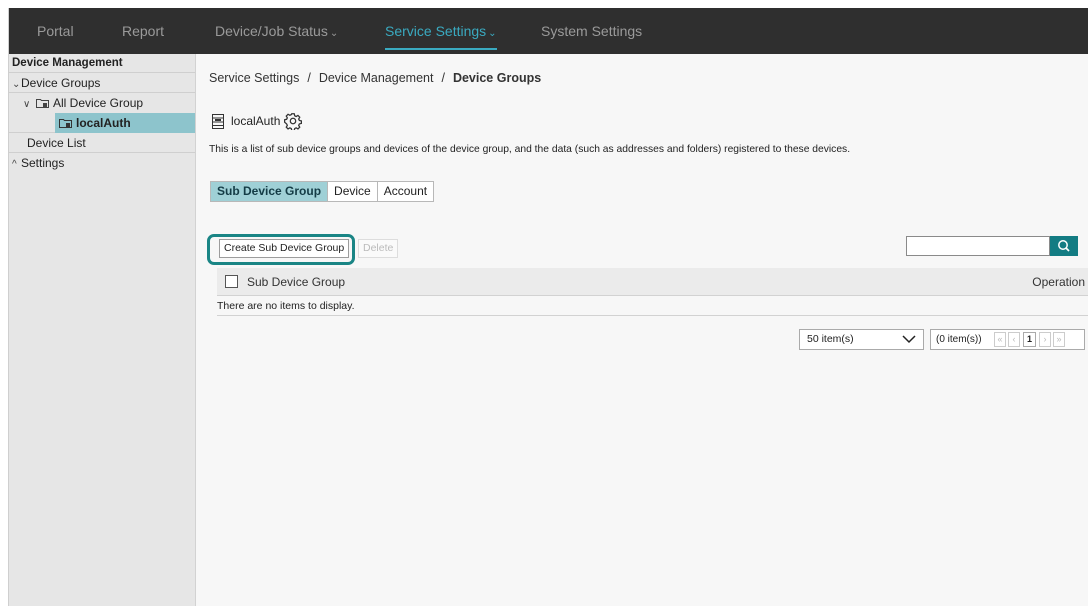 The height and width of the screenshot is (606, 1088). Describe the element at coordinates (269, 191) in the screenshot. I see `tab-sub-device-group: Sub Device Group` at that location.